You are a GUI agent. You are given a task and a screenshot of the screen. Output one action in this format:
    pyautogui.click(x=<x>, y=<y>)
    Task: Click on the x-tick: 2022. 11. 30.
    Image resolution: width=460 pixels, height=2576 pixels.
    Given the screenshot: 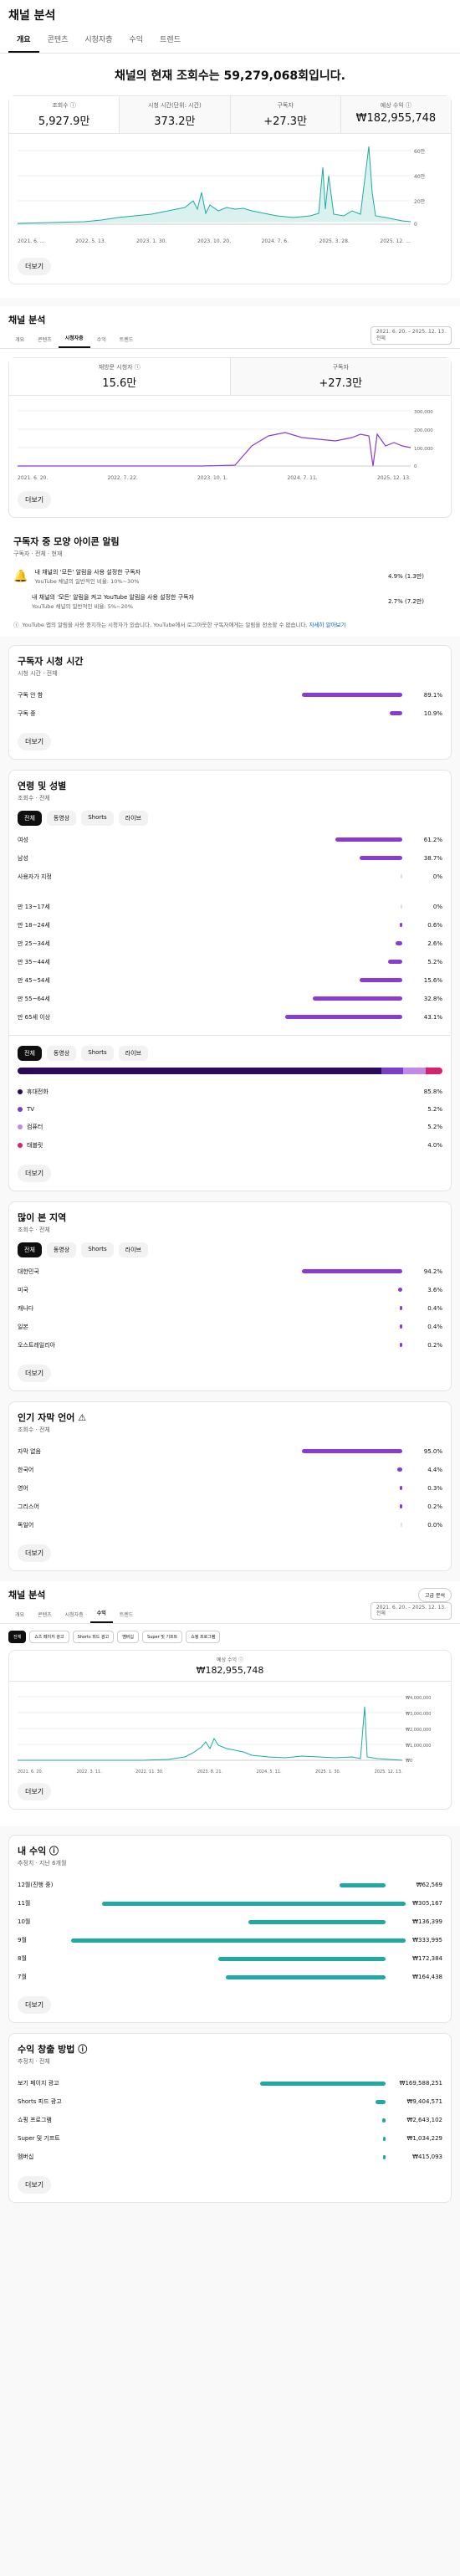 What is the action you would take?
    pyautogui.click(x=149, y=1772)
    